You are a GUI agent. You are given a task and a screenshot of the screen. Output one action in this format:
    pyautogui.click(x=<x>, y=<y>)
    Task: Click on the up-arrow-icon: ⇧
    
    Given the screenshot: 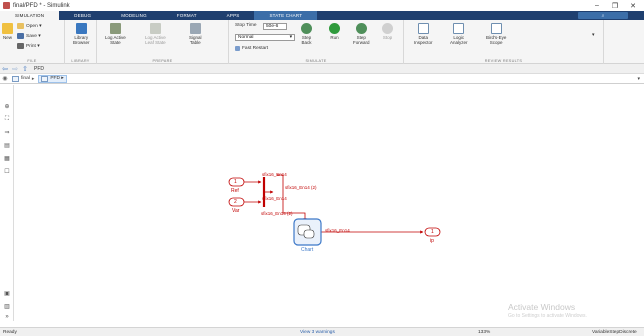 What is the action you would take?
    pyautogui.click(x=25, y=69)
    